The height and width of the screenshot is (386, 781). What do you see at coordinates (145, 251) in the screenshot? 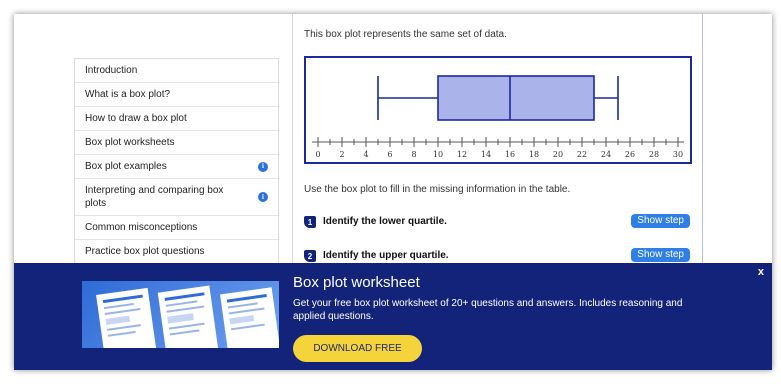
I see `sidebar-item-label: Practice box plot questions` at bounding box center [145, 251].